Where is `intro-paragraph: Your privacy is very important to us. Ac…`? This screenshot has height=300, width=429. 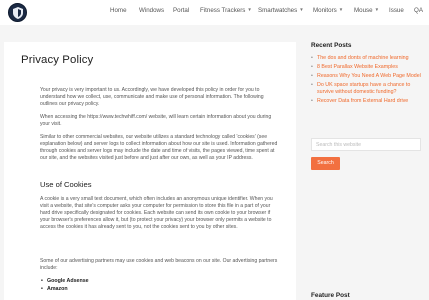 intro-paragraph: Your privacy is very important to us. Ac… is located at coordinates (152, 97).